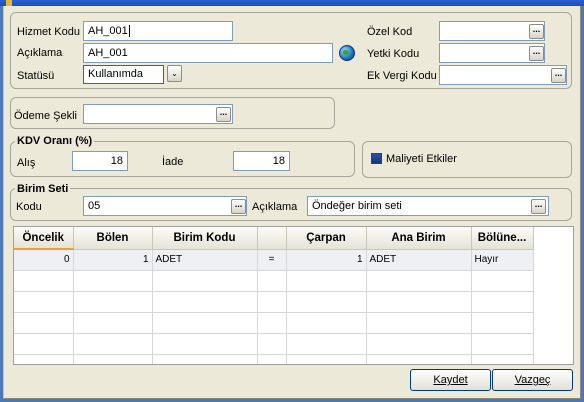  Describe the element at coordinates (44, 260) in the screenshot. I see `cell-oncelik: 0` at that location.